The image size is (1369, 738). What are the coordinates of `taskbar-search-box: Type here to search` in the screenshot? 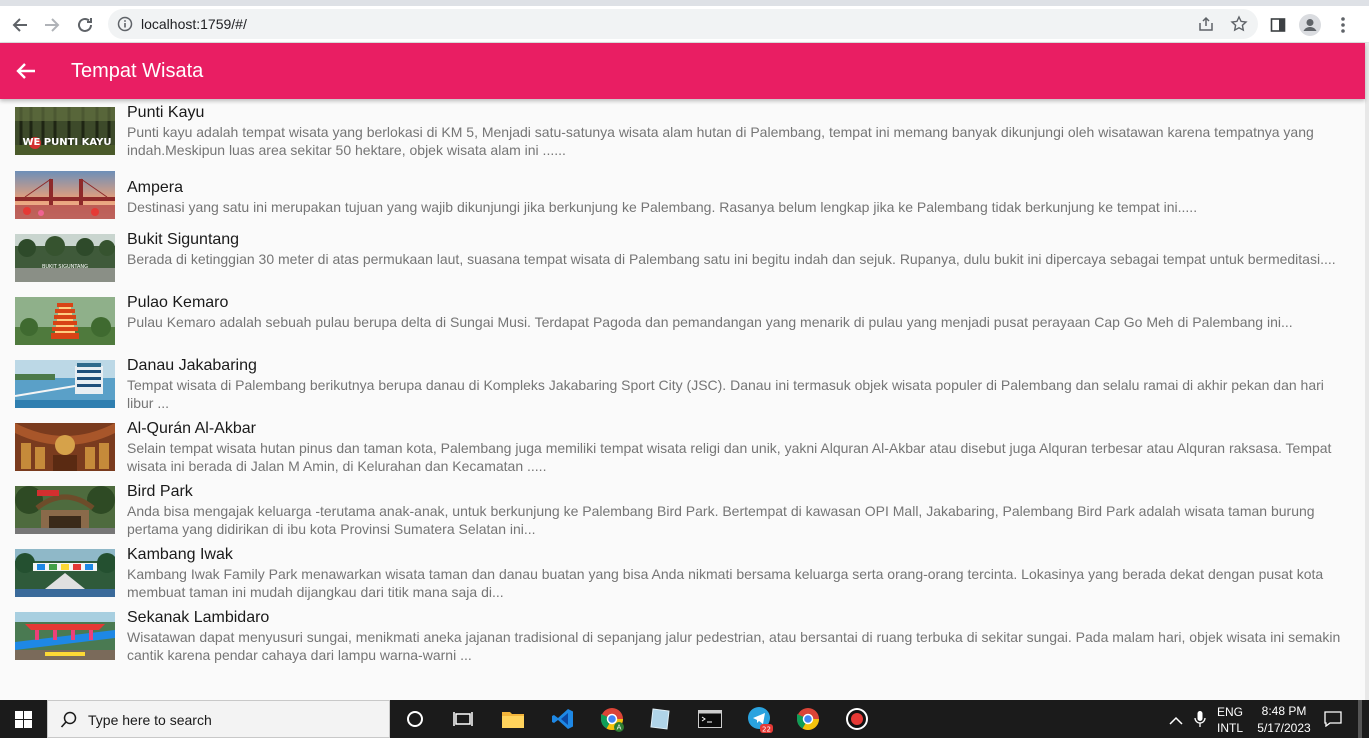 It's located at (218, 719).